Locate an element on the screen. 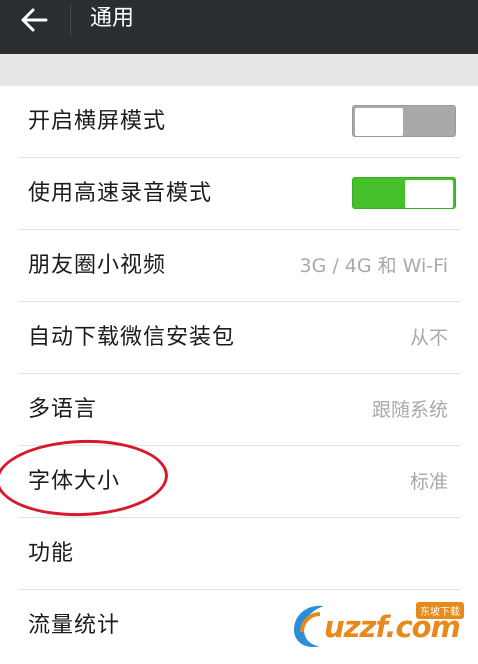 This screenshot has width=478, height=664. title-divider is located at coordinates (70, 20).